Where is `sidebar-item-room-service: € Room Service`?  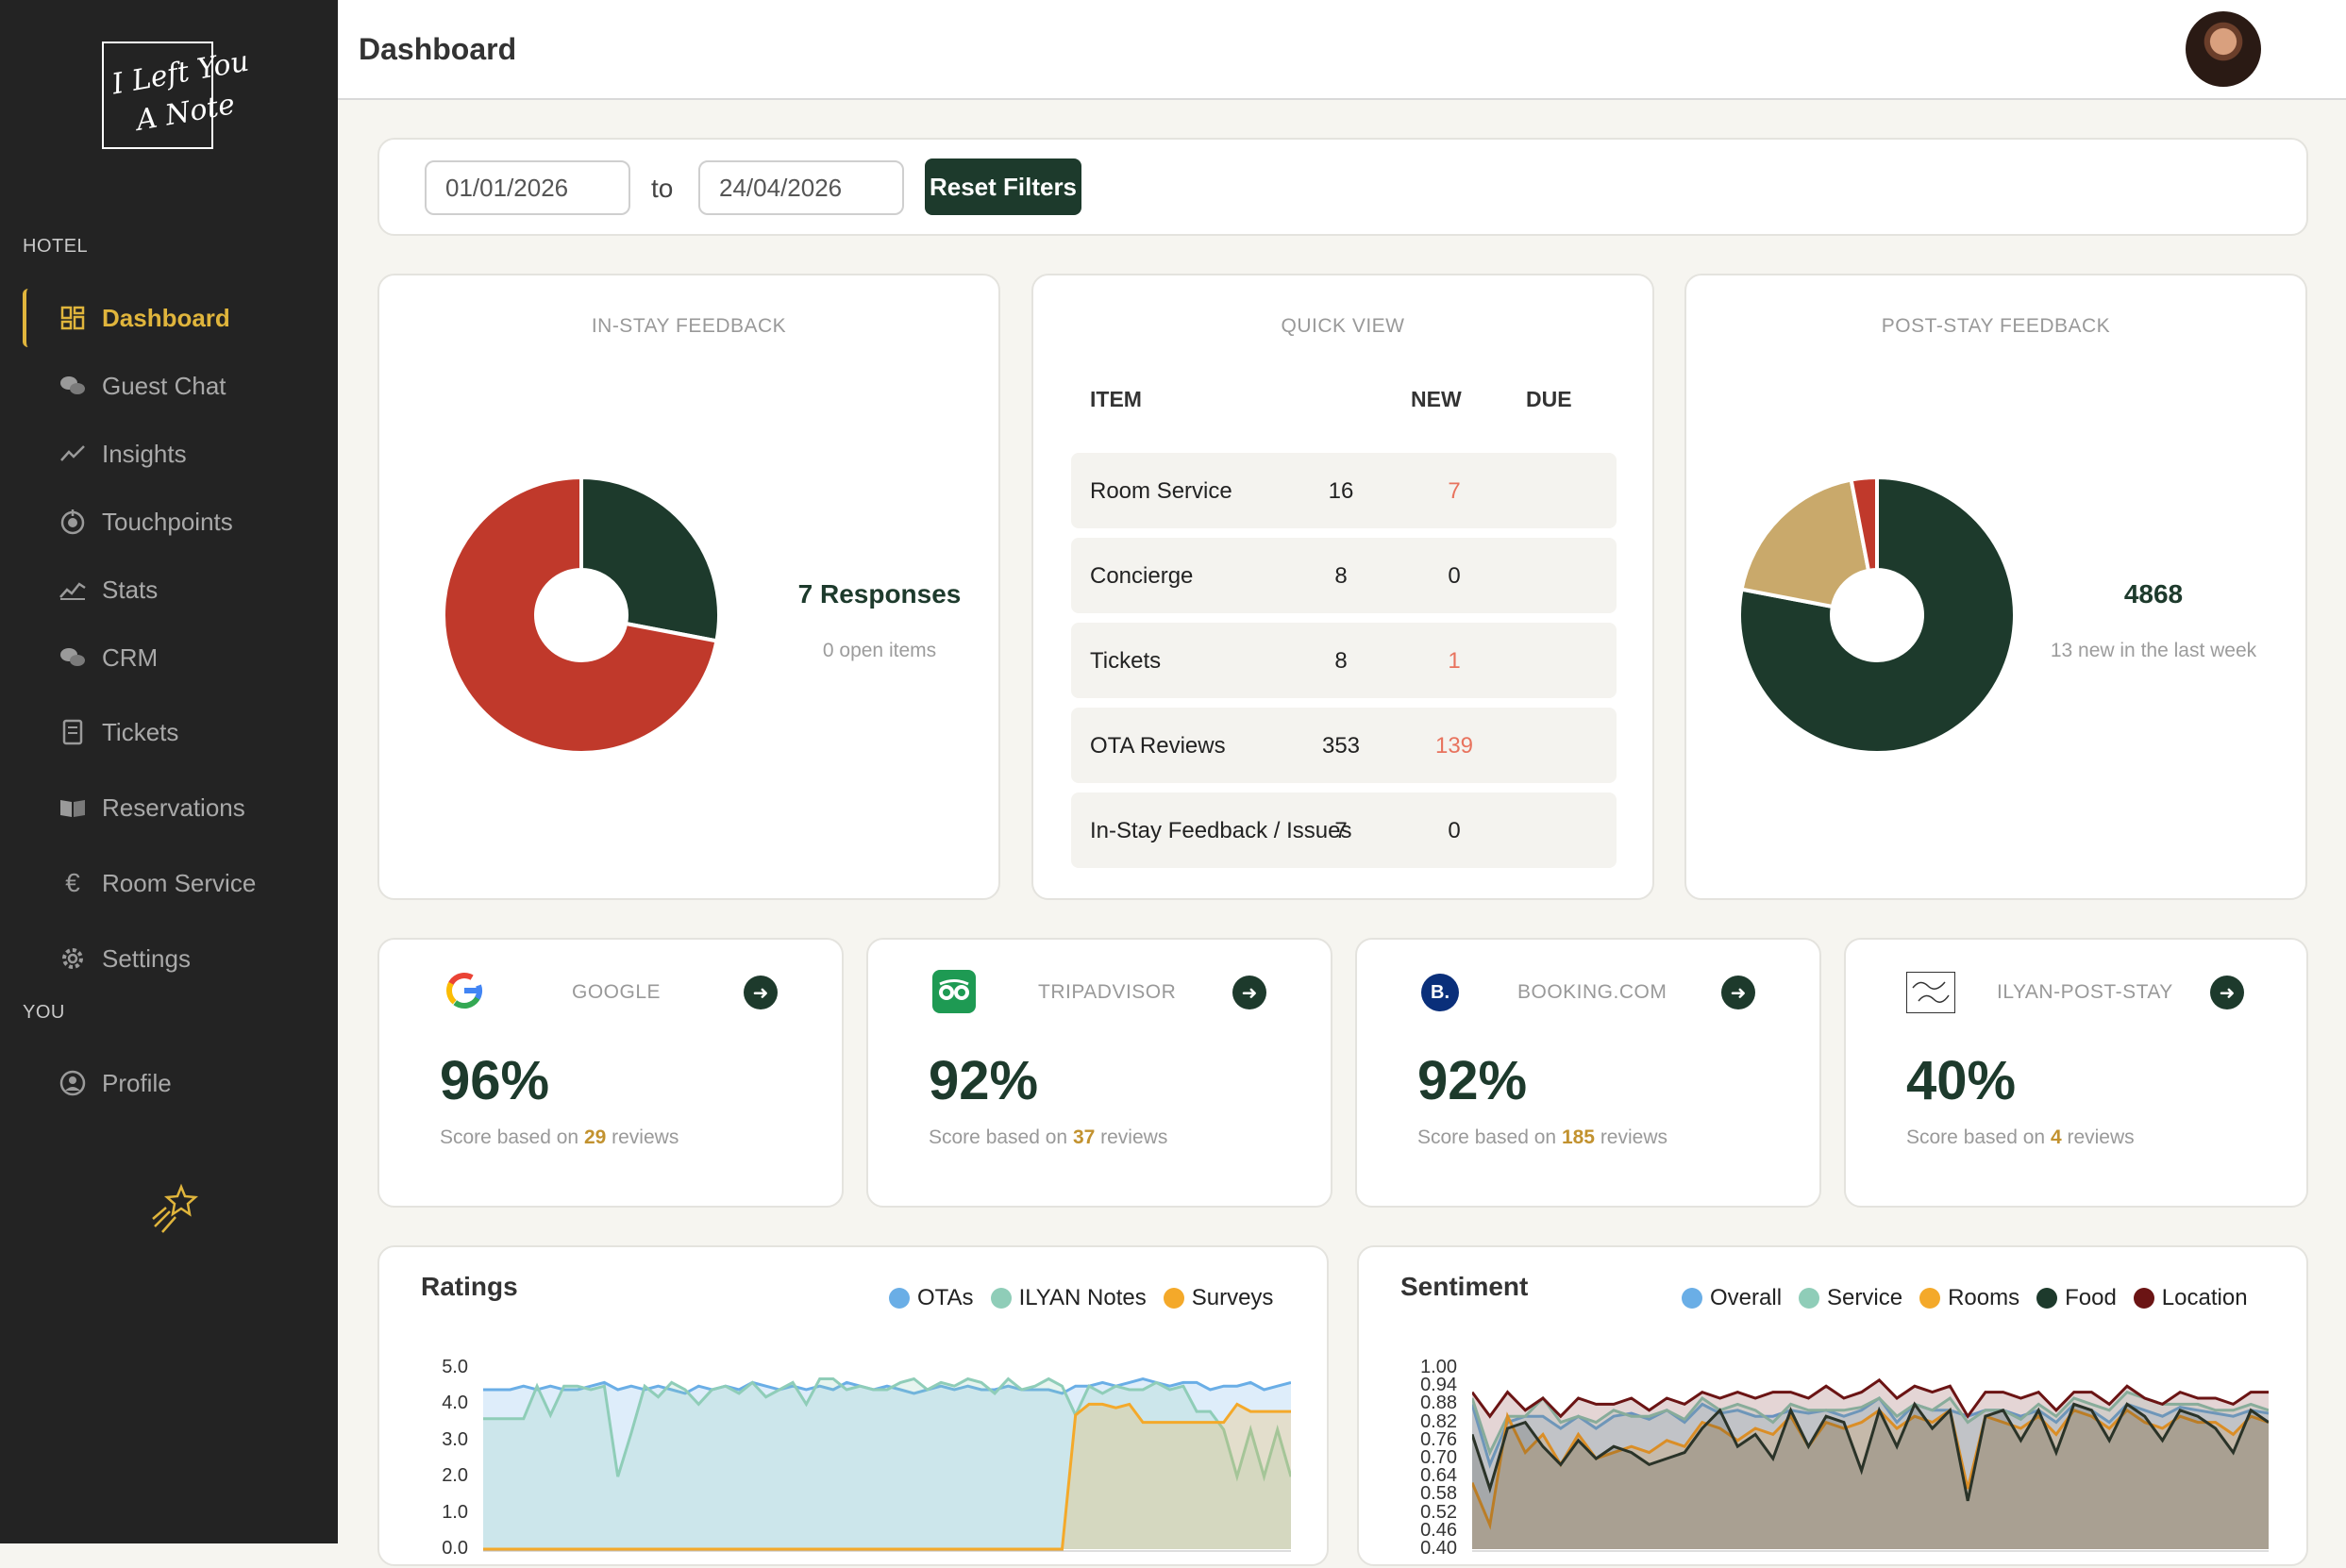
sidebar-item-room-service: € Room Service is located at coordinates (164, 883).